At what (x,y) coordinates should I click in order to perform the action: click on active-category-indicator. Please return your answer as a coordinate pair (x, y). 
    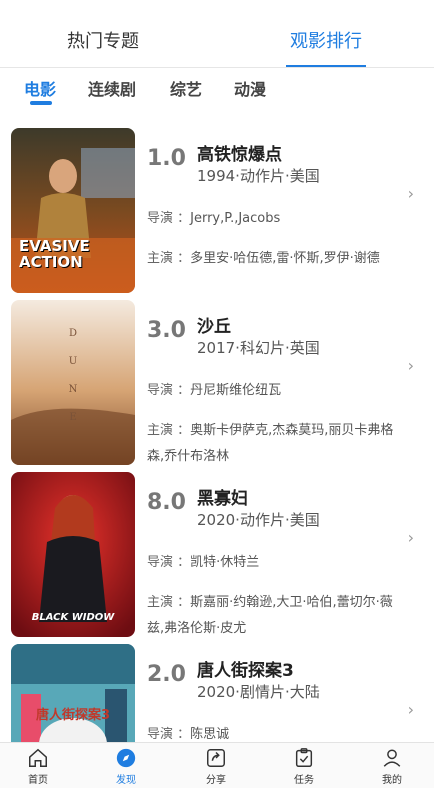
    Looking at the image, I should click on (41, 103).